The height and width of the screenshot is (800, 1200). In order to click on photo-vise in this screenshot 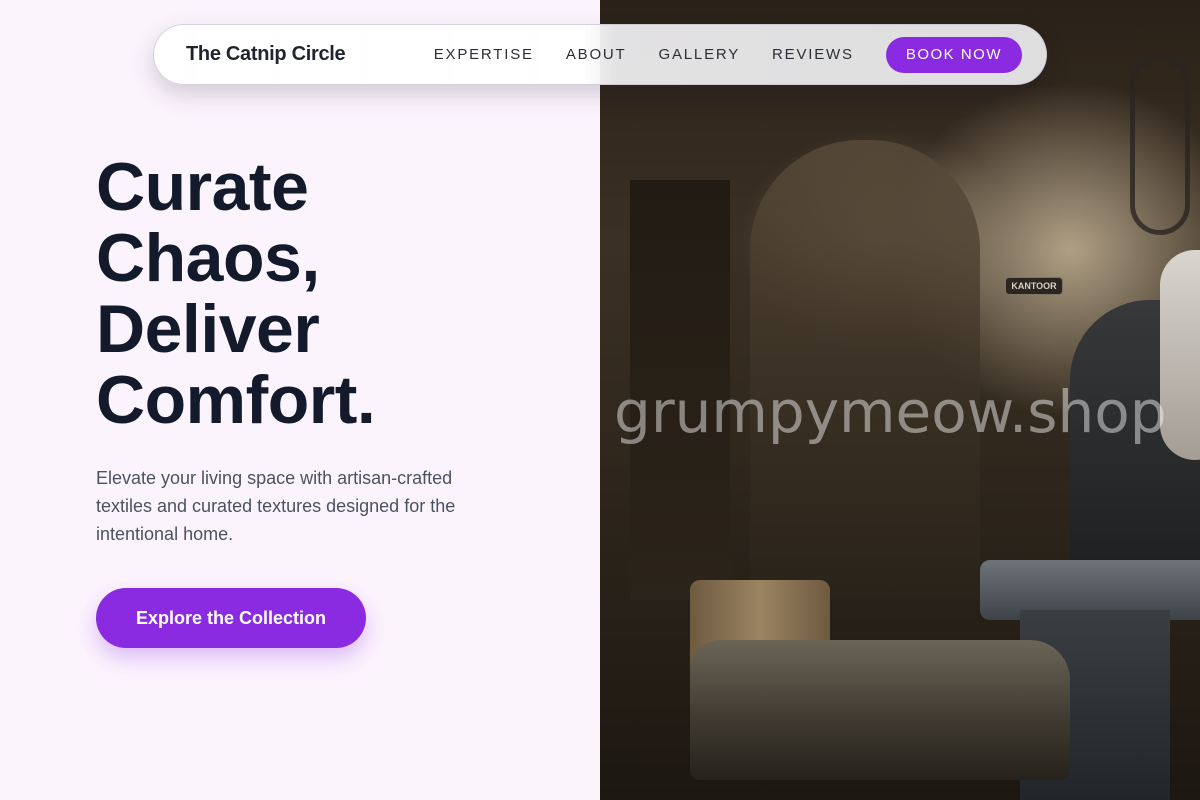, I will do `click(880, 710)`.